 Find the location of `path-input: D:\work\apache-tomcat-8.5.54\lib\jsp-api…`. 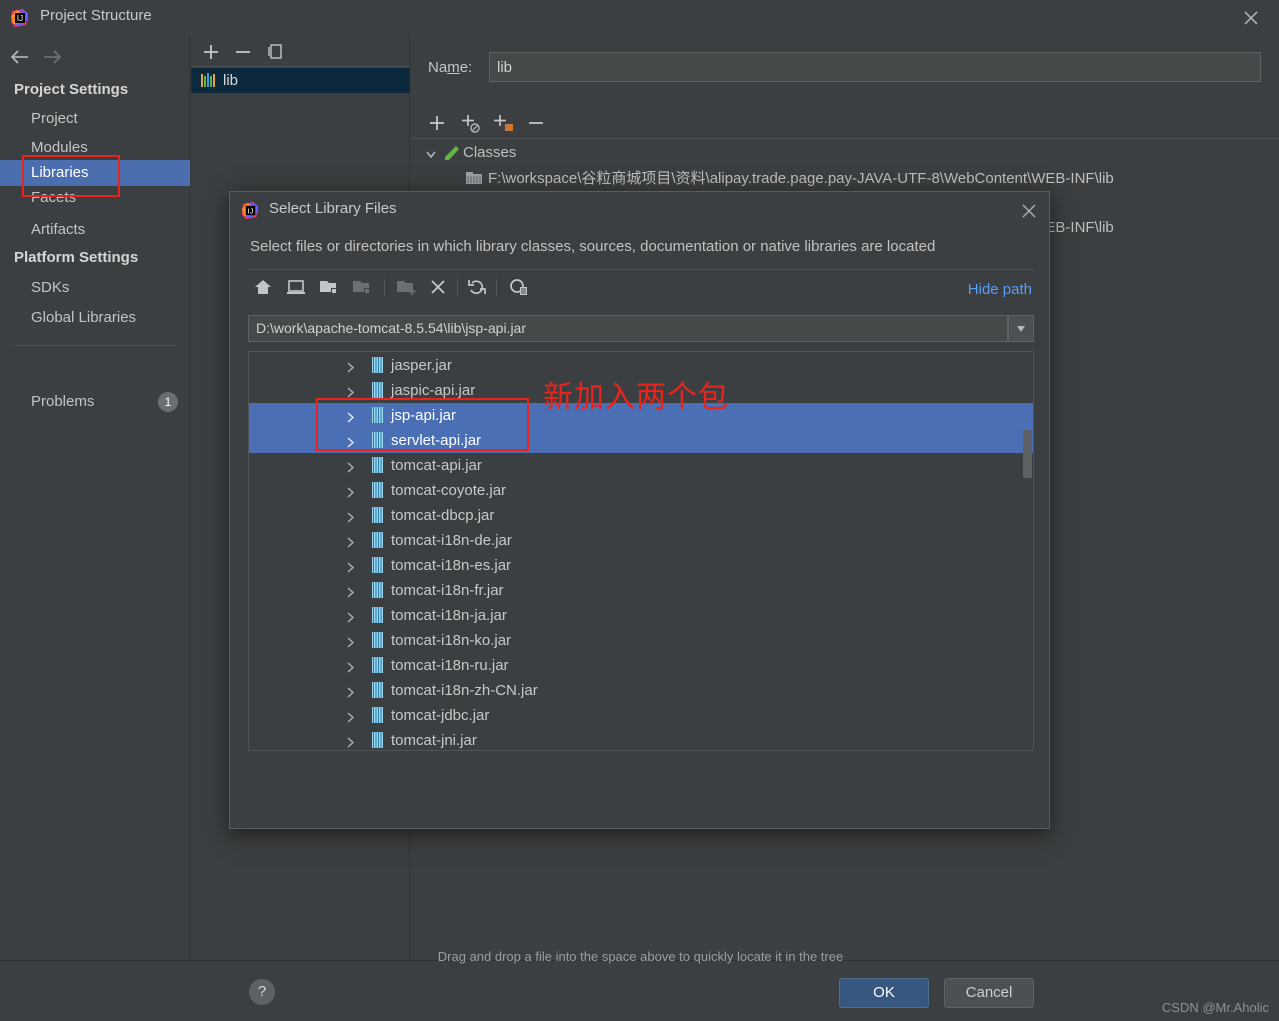

path-input: D:\work\apache-tomcat-8.5.54\lib\jsp-api… is located at coordinates (628, 328).